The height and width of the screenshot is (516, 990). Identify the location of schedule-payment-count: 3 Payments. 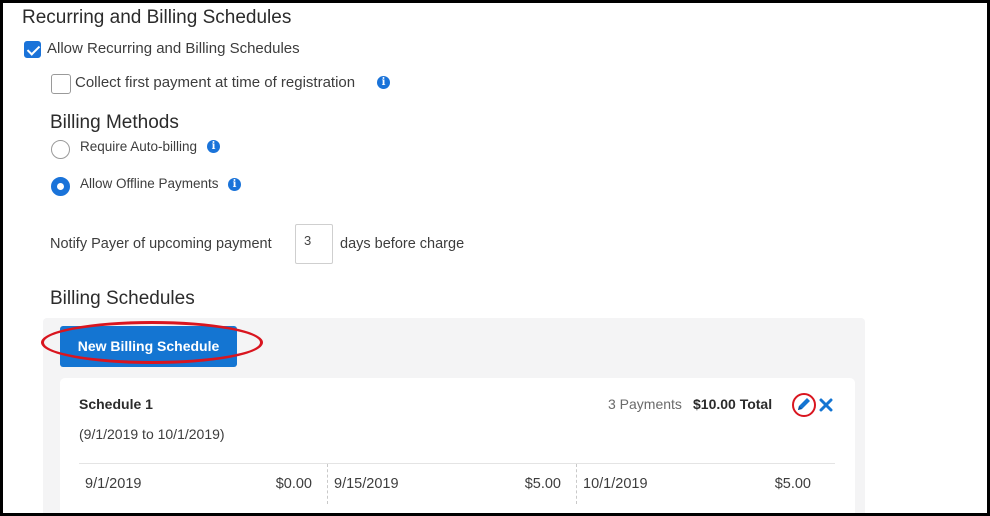
(645, 404).